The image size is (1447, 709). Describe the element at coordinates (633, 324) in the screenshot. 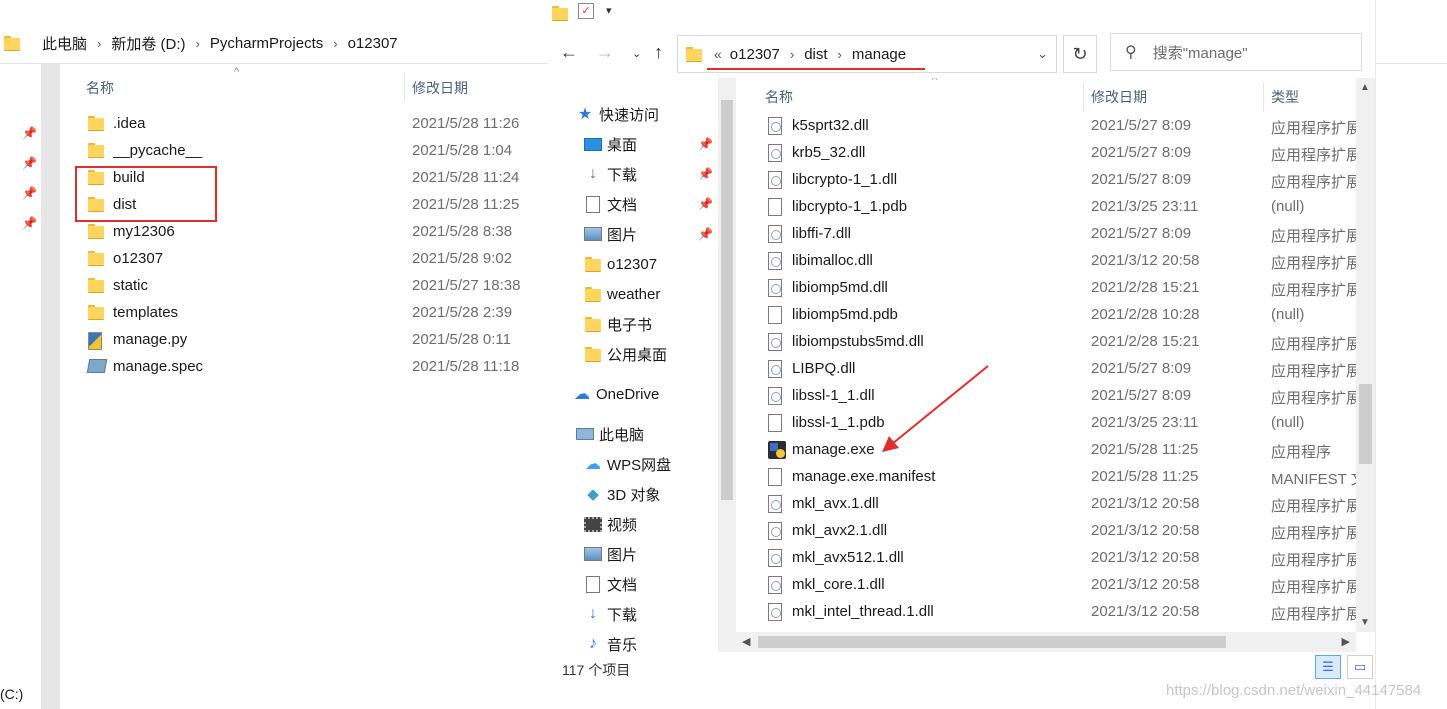

I see `nav-item: 电子书` at that location.